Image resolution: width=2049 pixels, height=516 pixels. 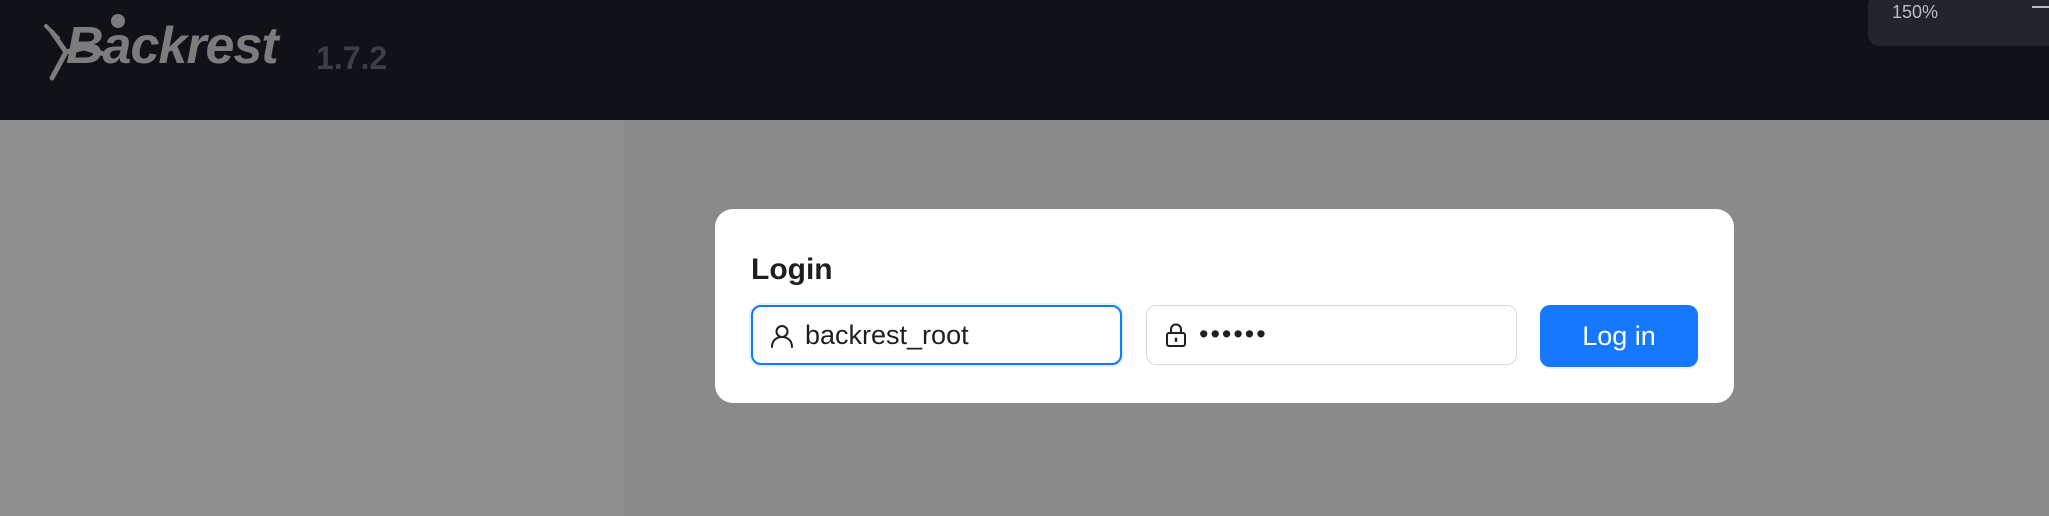 What do you see at coordinates (1915, 12) in the screenshot?
I see `zoom-level: 150%` at bounding box center [1915, 12].